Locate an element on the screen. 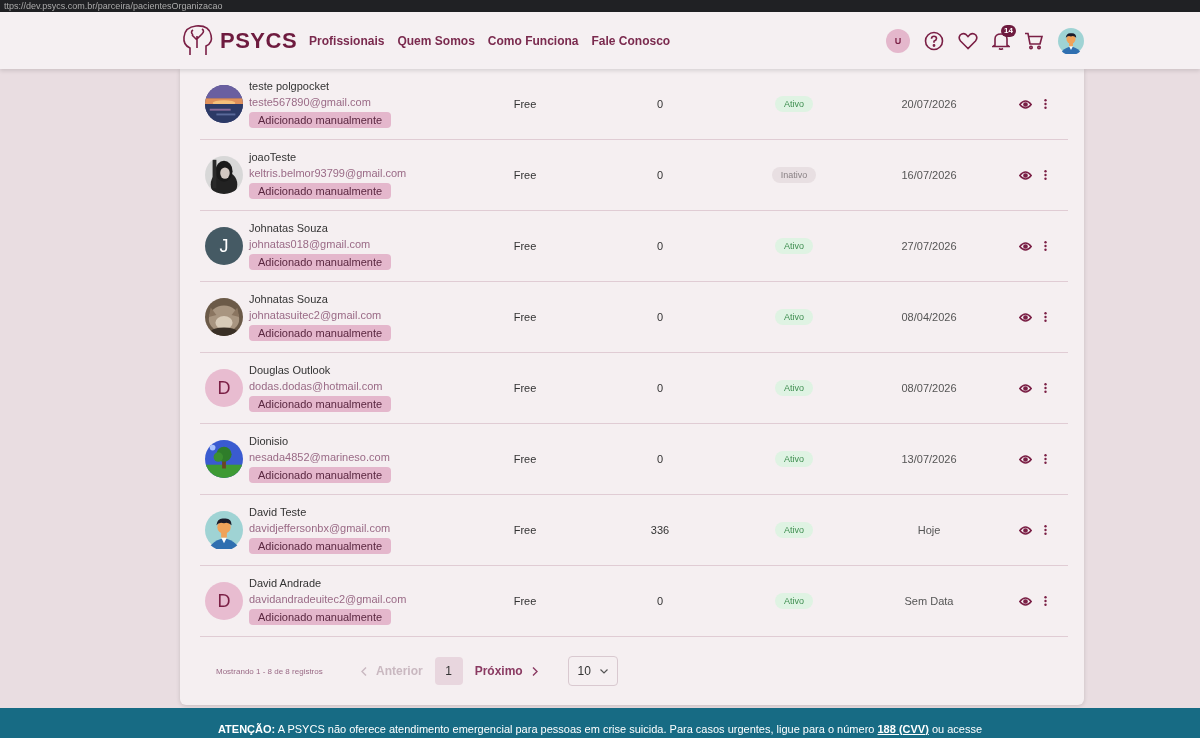 This screenshot has height=738, width=1200. brand-name: PSYCS is located at coordinates (259, 40).